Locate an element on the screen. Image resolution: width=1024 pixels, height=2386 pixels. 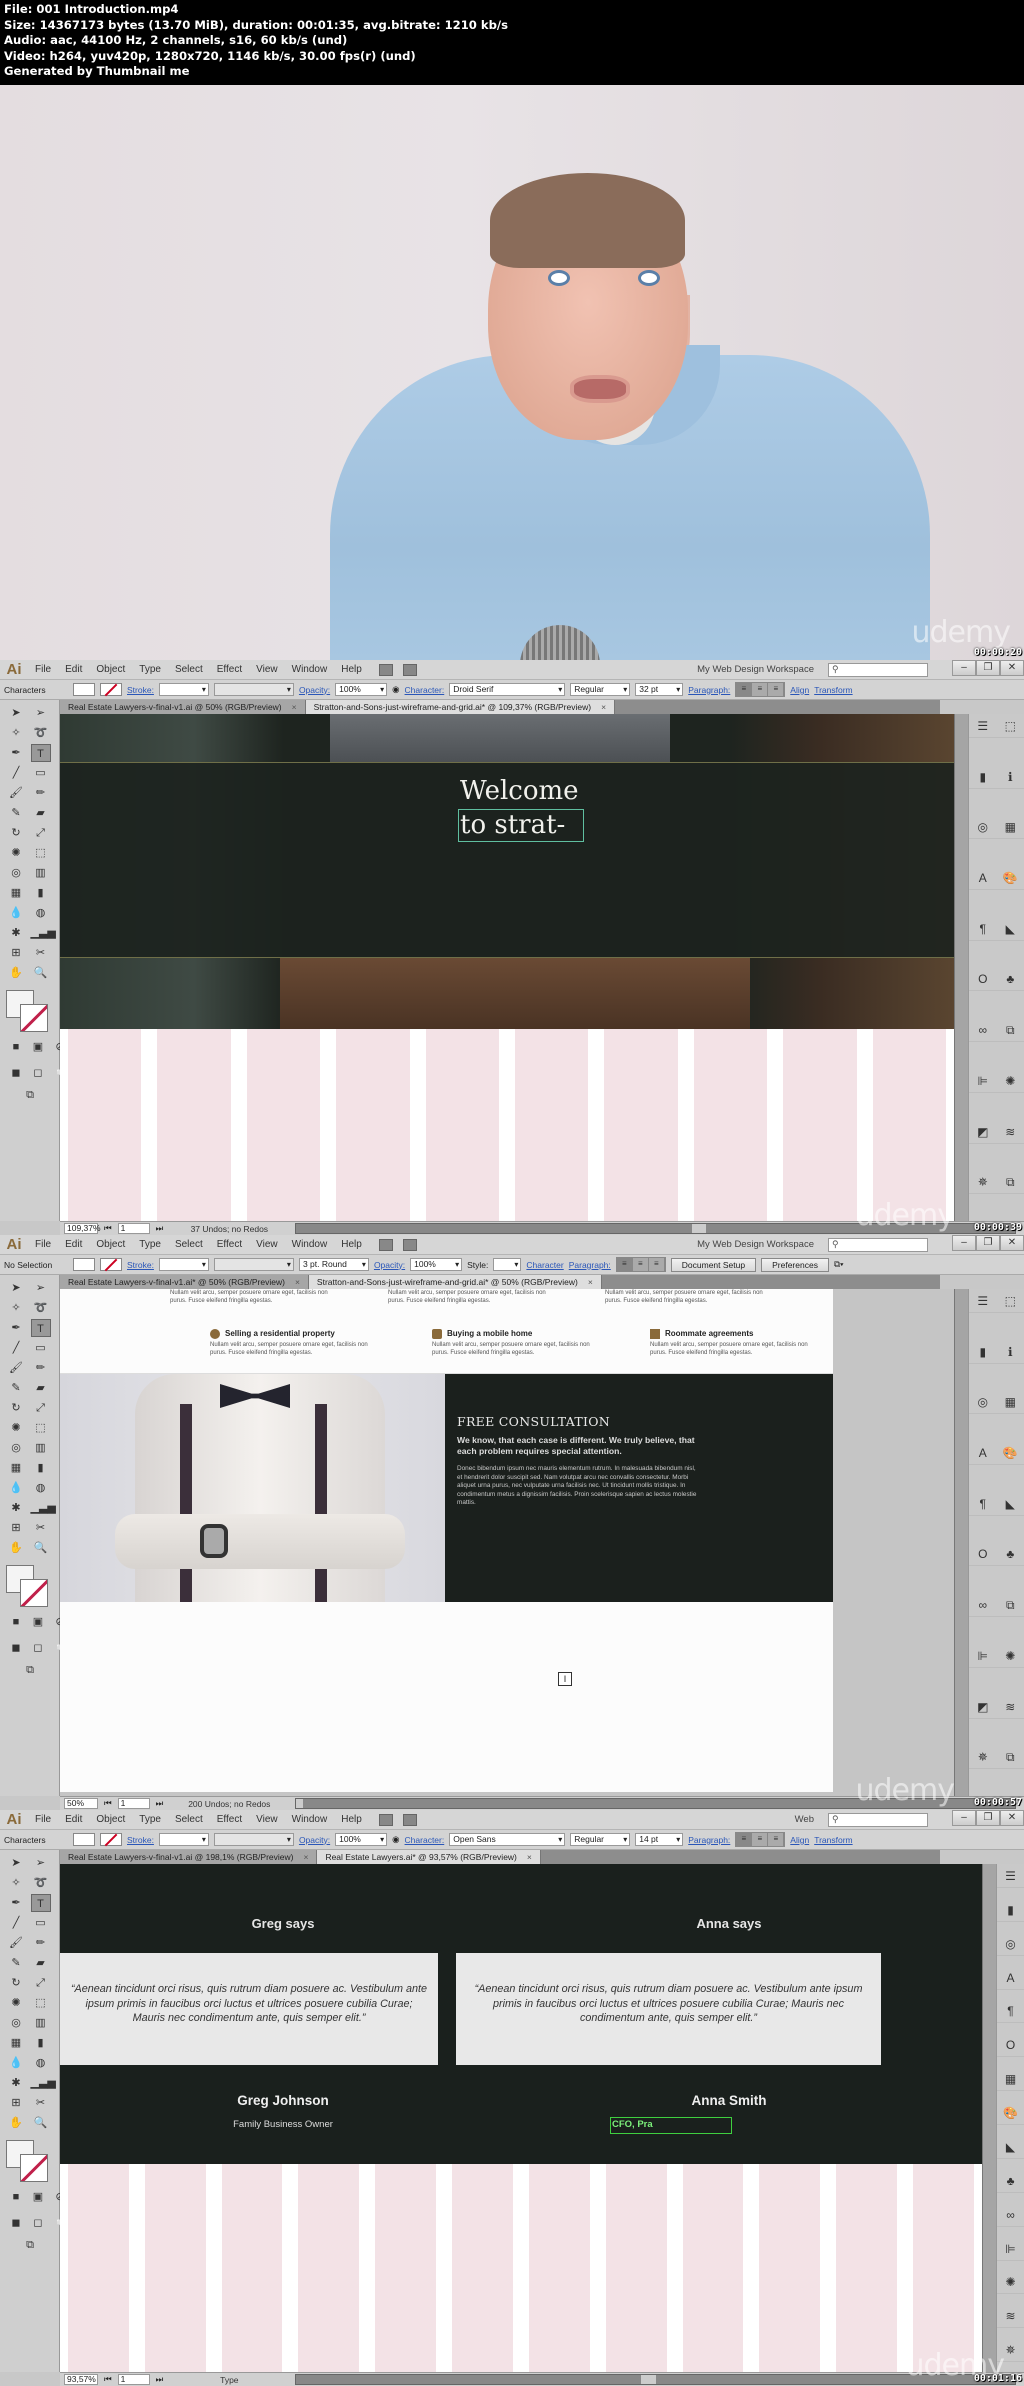
menu-view: View is located at coordinates (267, 669).